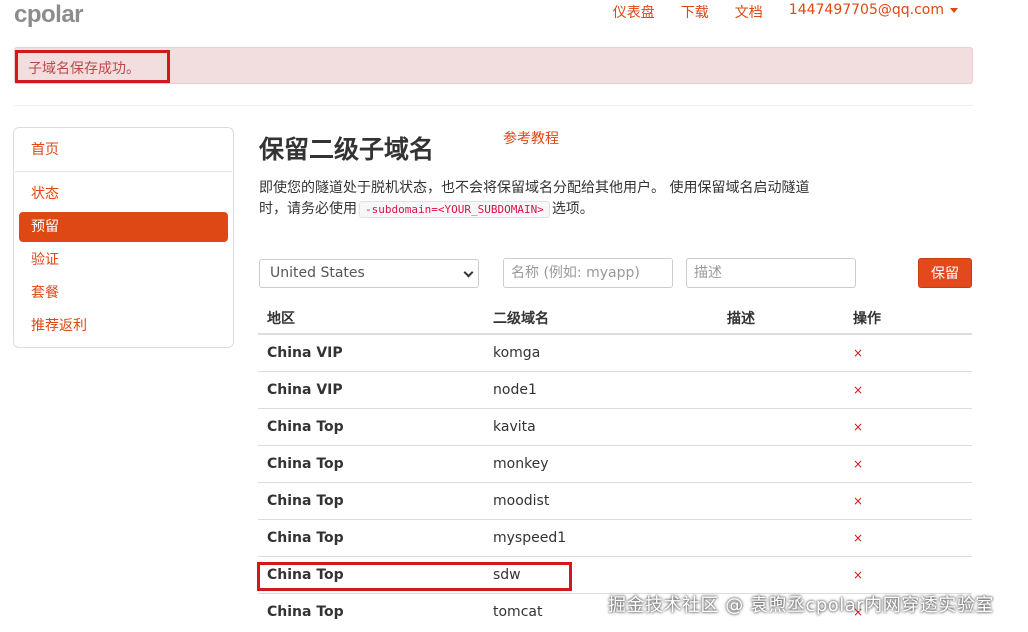 This screenshot has width=1028, height=632. Describe the element at coordinates (281, 319) in the screenshot. I see `table-header-region: 地区` at that location.